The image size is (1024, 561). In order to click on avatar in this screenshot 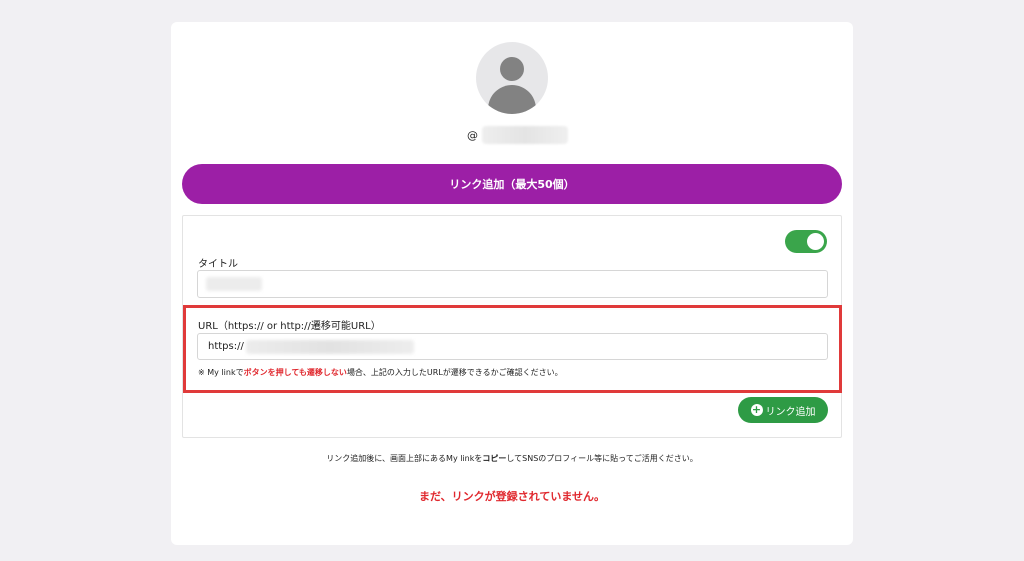, I will do `click(512, 78)`.